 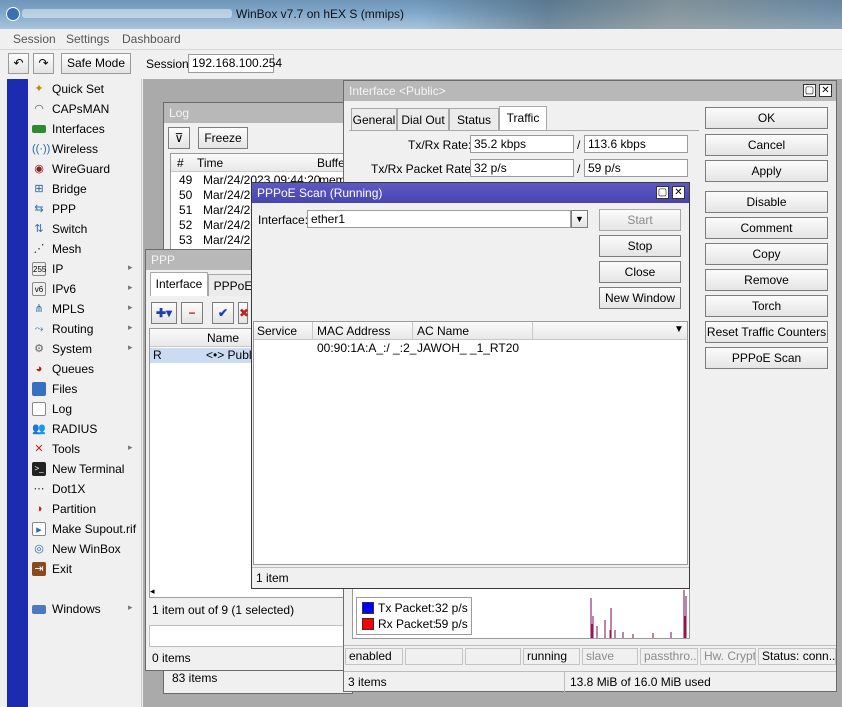 What do you see at coordinates (85, 509) in the screenshot?
I see `sidebar-item-partition: ◑ Partition` at bounding box center [85, 509].